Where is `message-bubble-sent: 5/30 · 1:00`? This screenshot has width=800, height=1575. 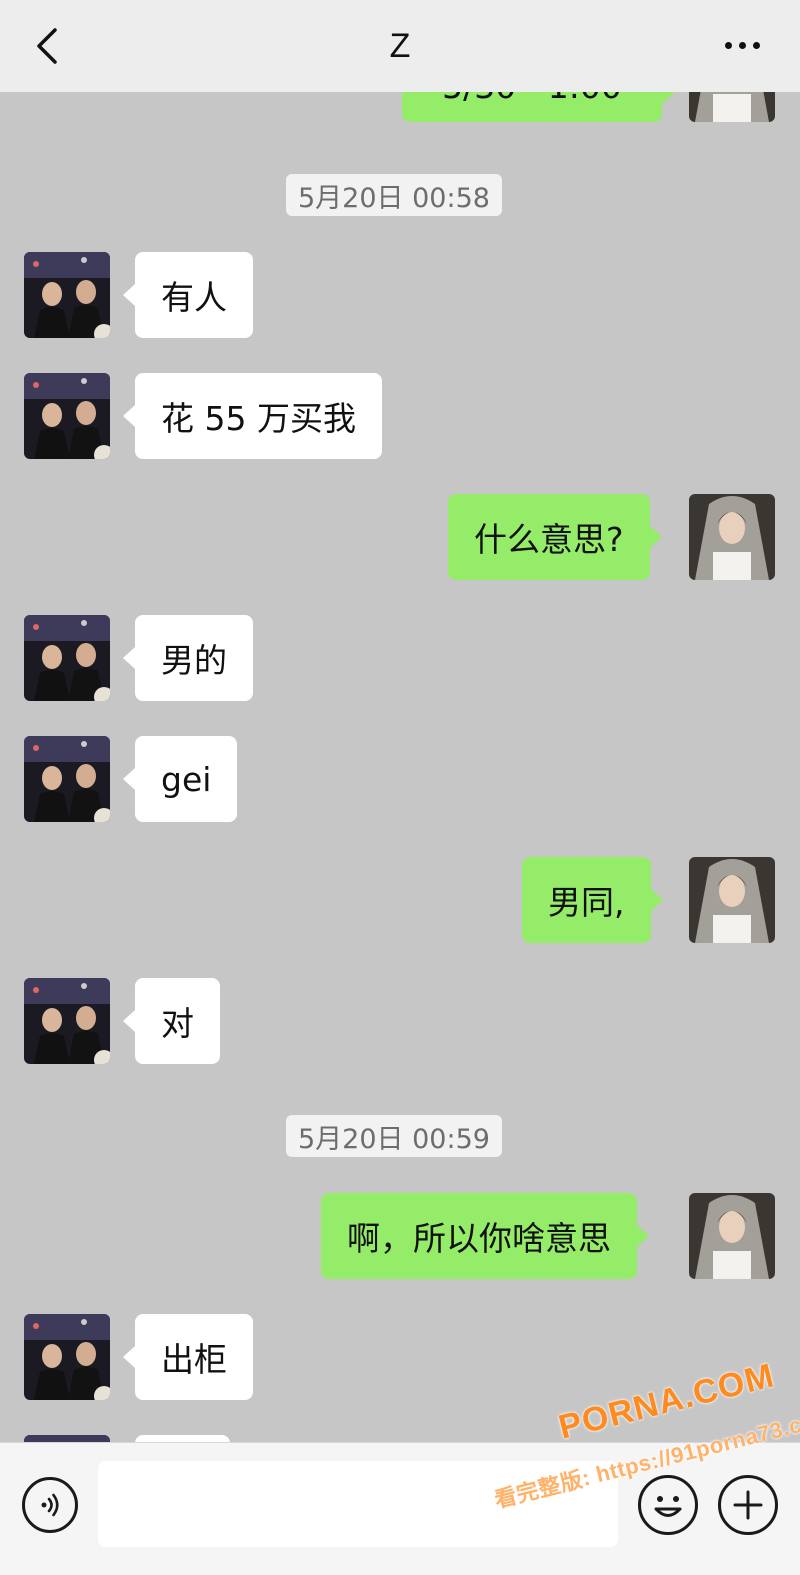 message-bubble-sent: 5/30 · 1:00 is located at coordinates (538, 107).